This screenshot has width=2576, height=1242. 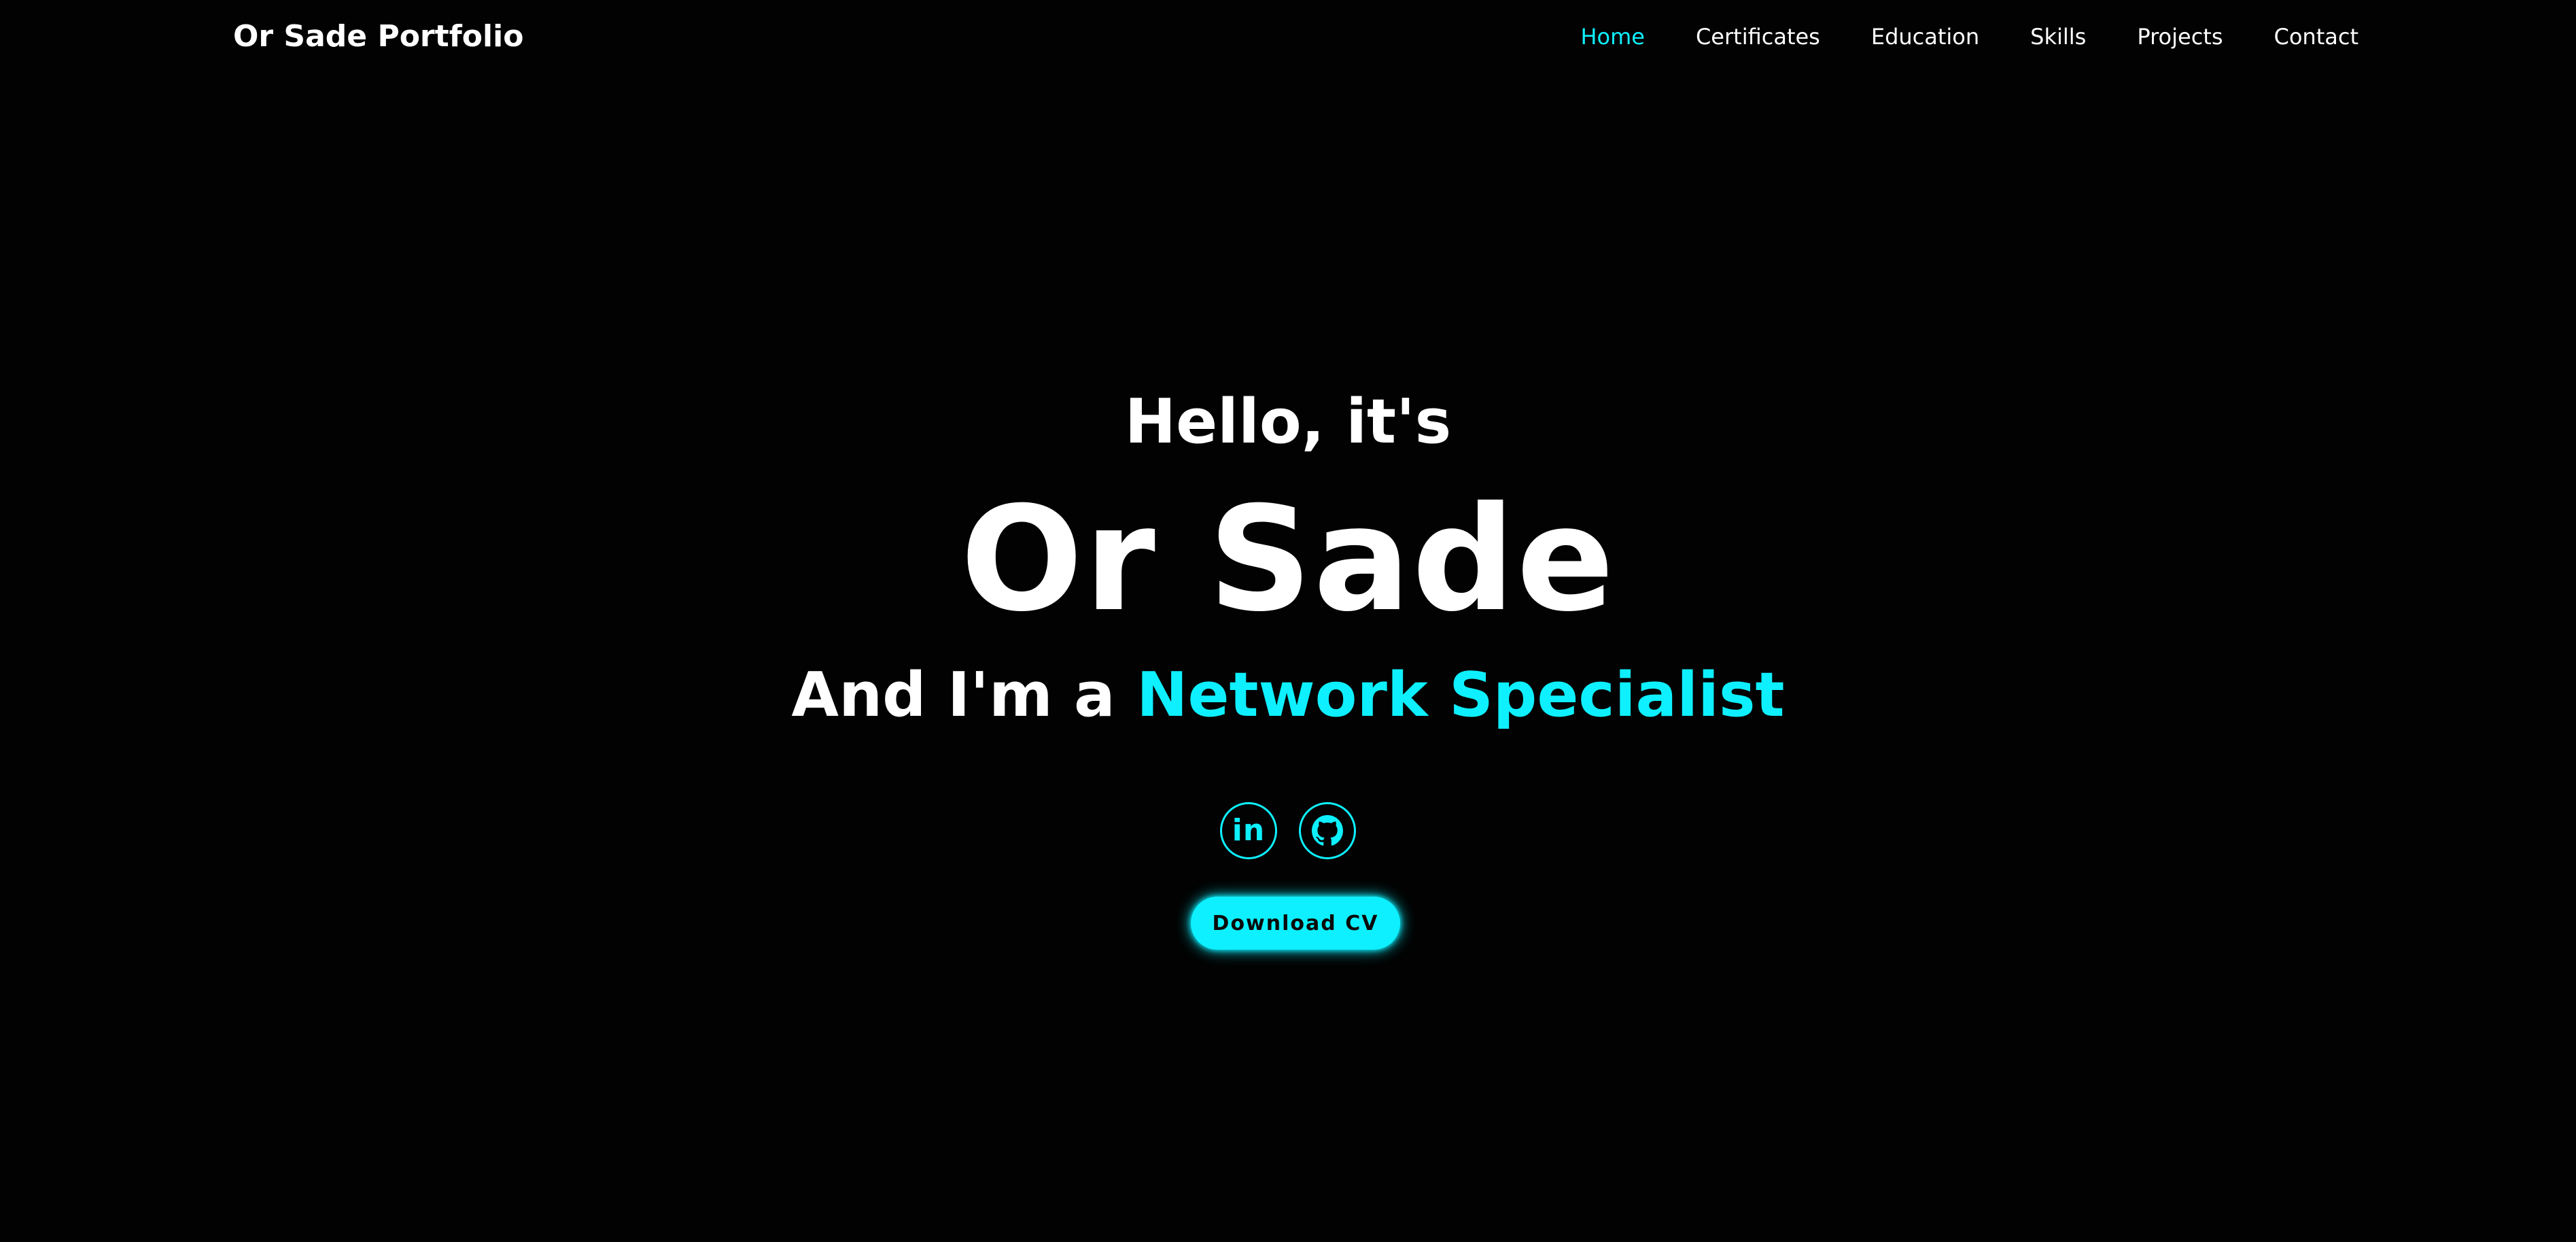 What do you see at coordinates (1288, 422) in the screenshot?
I see `hero-greeting: Hello, it's` at bounding box center [1288, 422].